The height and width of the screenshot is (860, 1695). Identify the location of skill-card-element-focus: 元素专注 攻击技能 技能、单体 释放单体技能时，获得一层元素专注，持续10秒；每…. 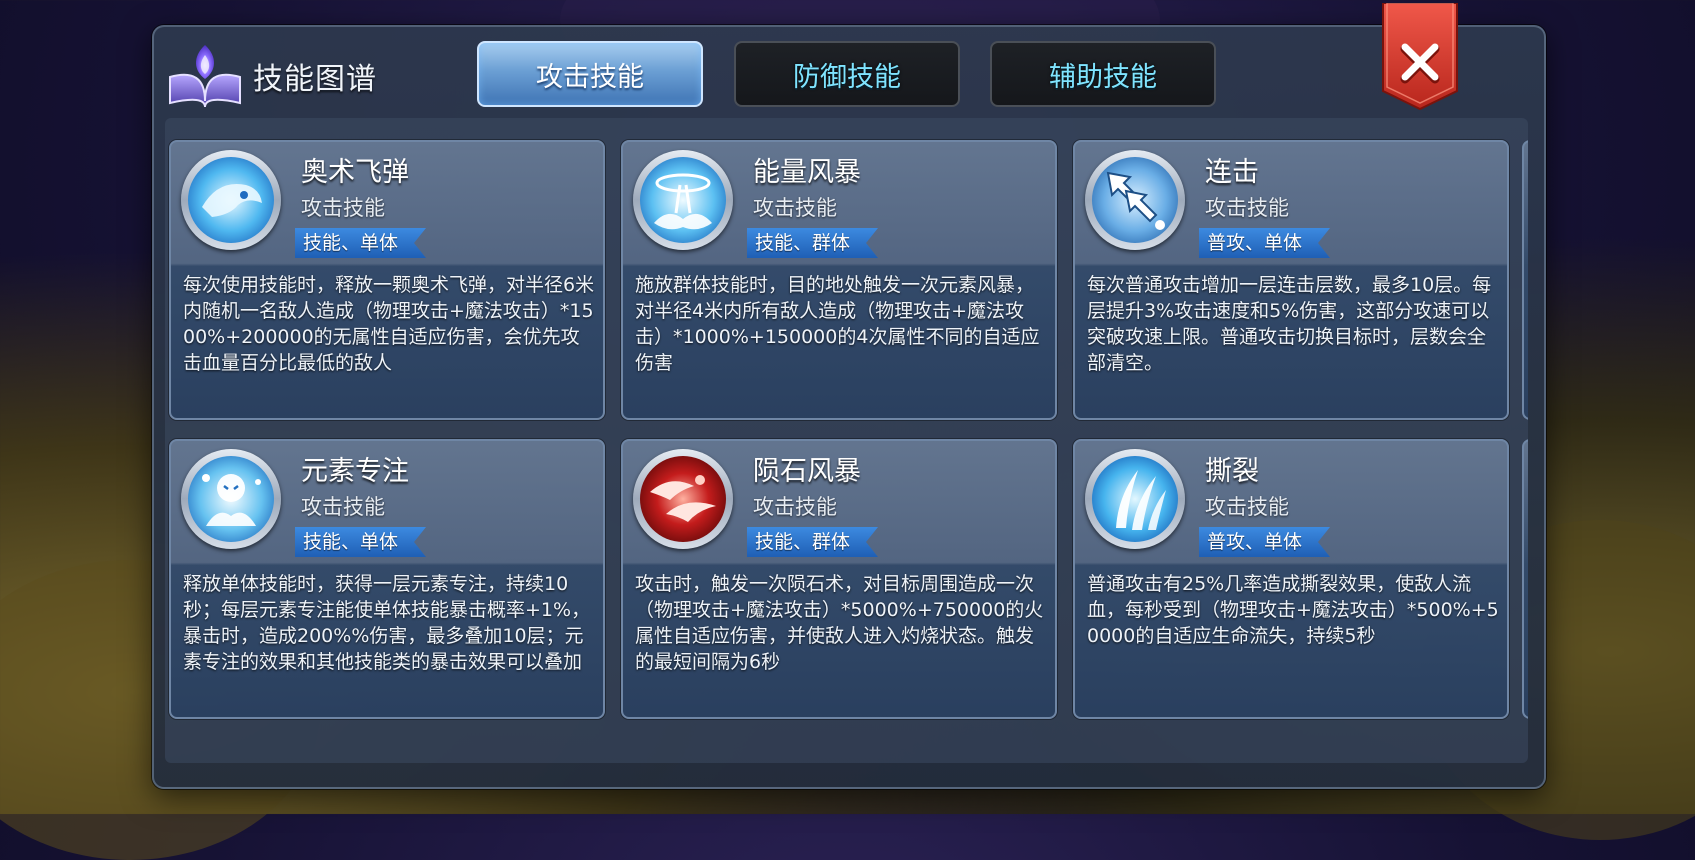
(387, 579).